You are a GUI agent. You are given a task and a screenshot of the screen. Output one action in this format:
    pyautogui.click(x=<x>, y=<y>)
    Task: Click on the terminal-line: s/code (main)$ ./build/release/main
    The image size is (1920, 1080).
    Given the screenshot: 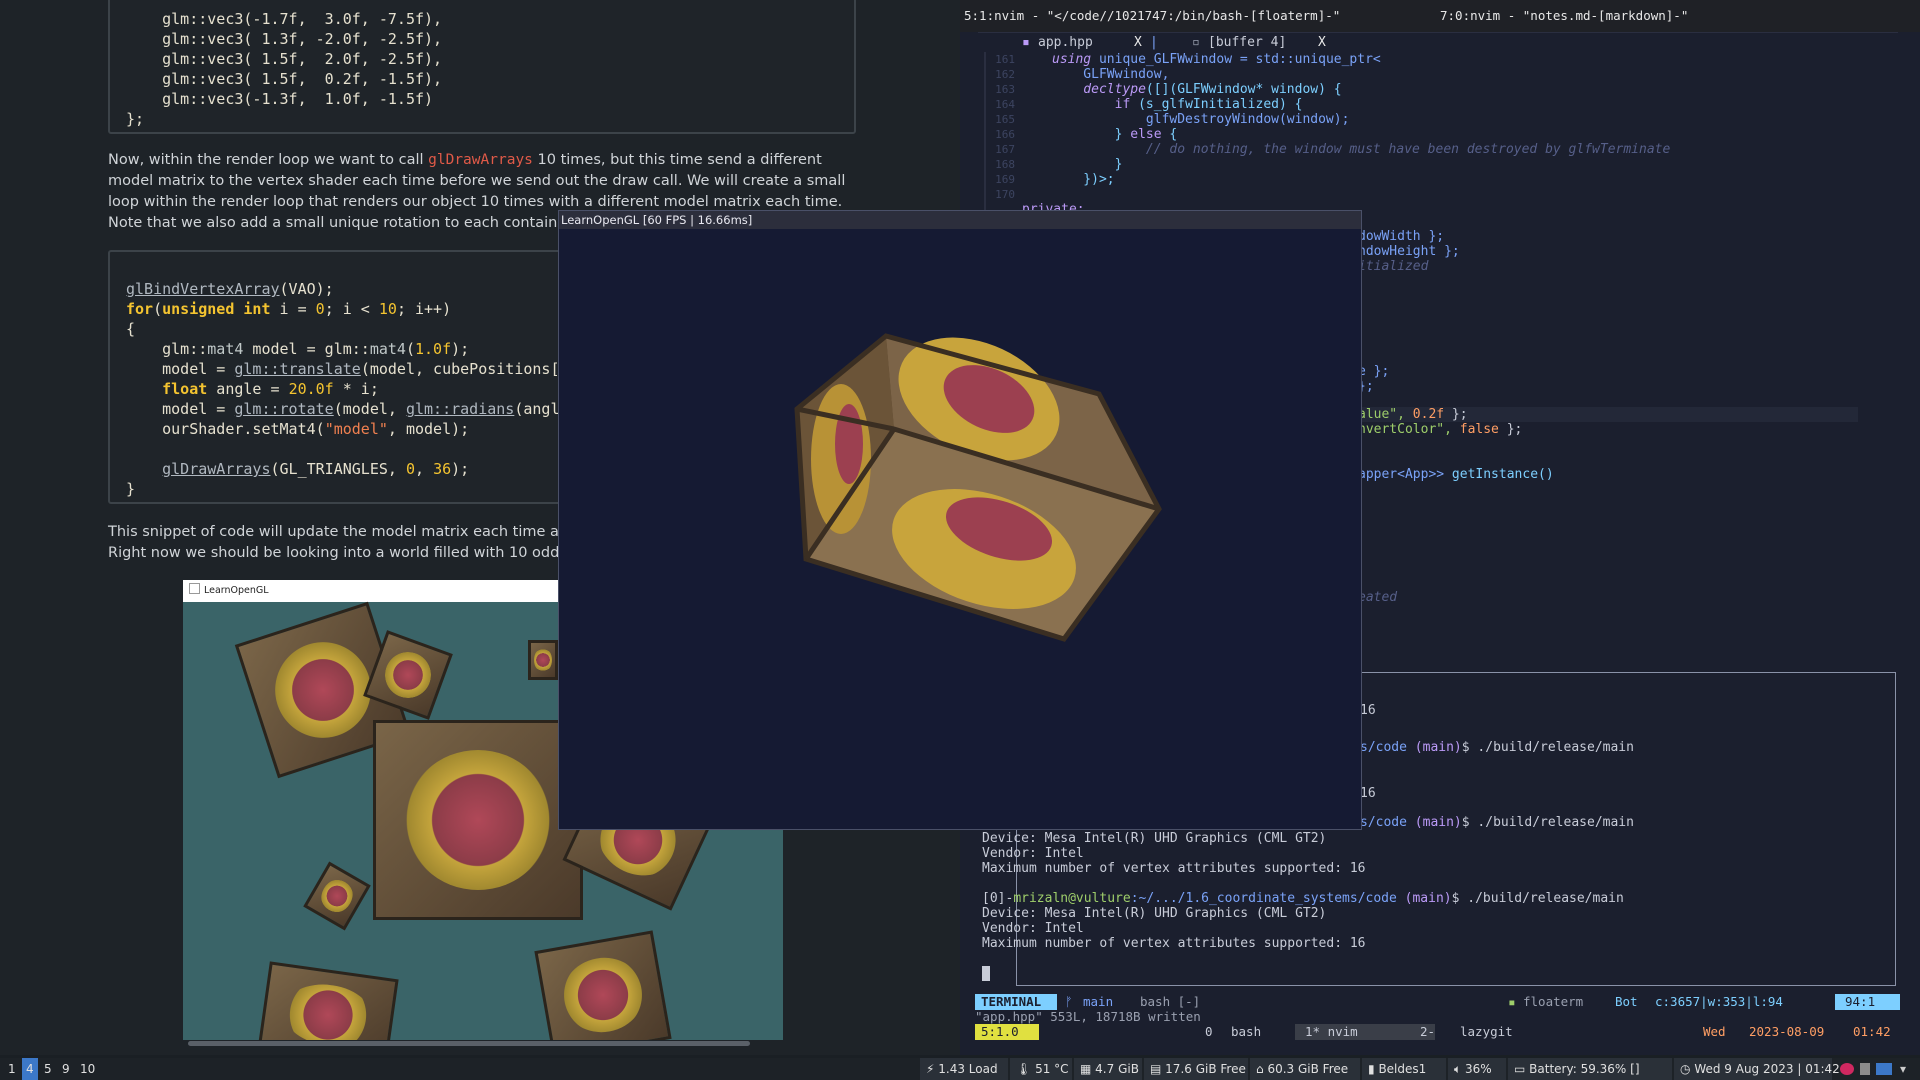 What is the action you would take?
    pyautogui.click(x=1497, y=747)
    